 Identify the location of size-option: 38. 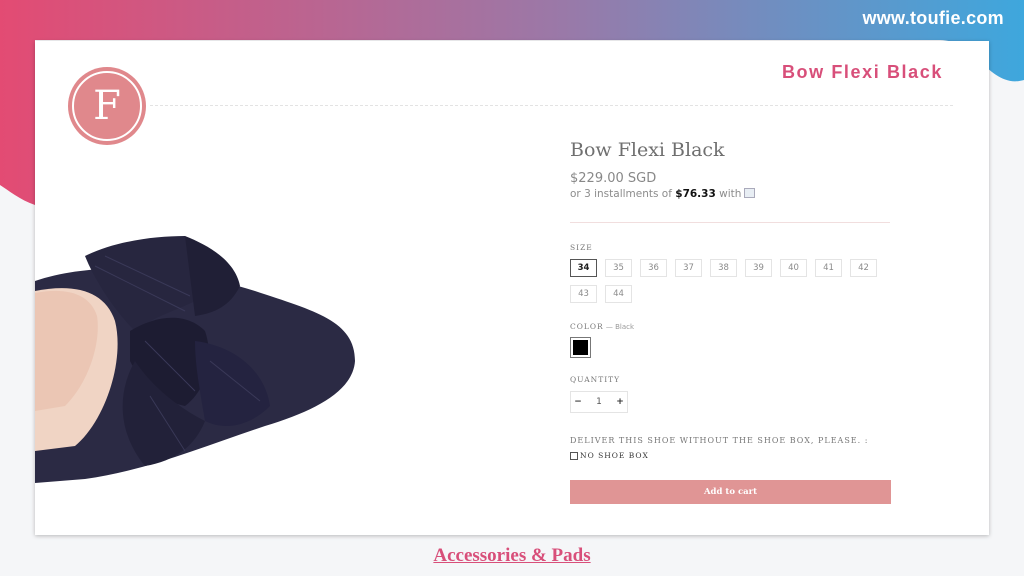
(723, 268).